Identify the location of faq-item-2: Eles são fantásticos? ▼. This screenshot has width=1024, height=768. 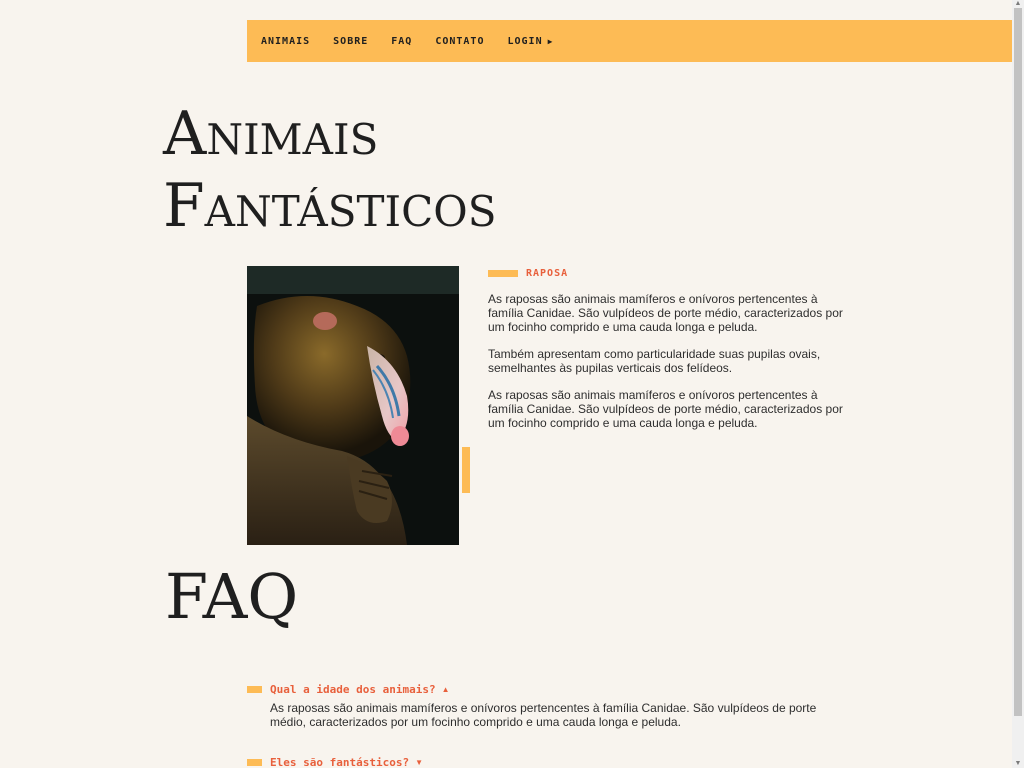
(532, 762).